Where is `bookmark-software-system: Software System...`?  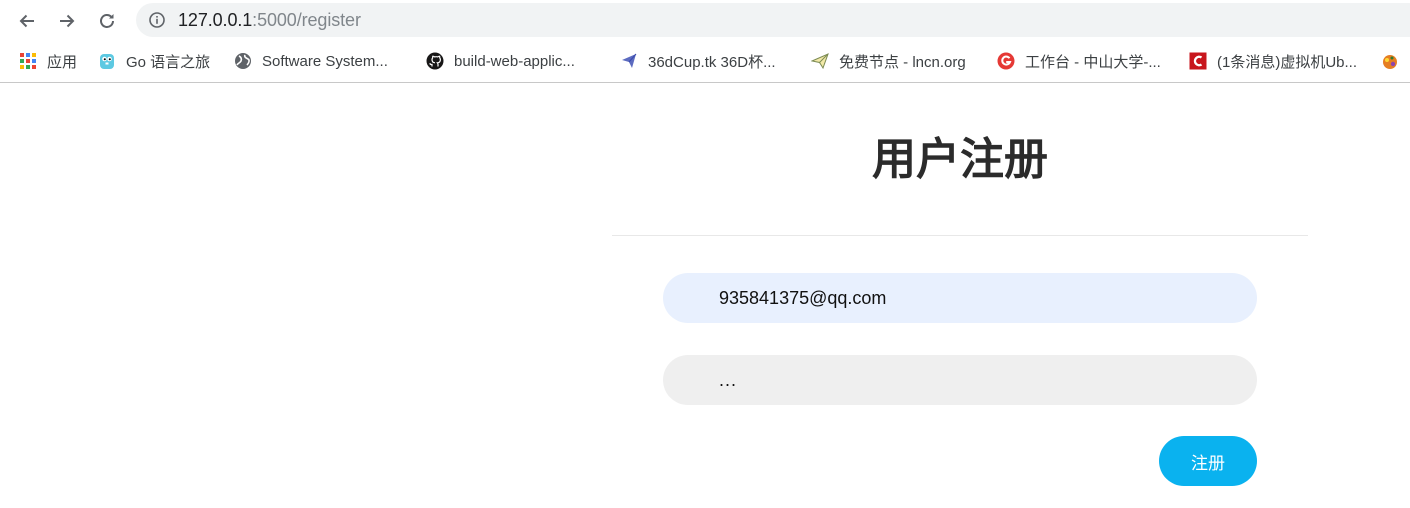 bookmark-software-system: Software System... is located at coordinates (311, 61).